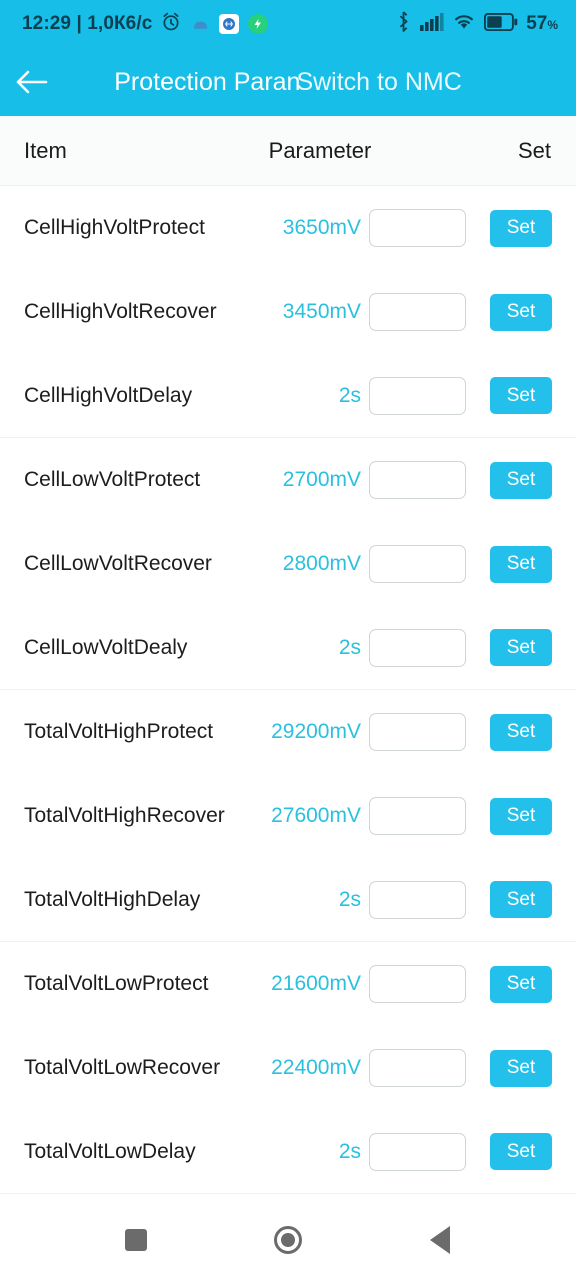 Image resolution: width=576 pixels, height=1280 pixels. Describe the element at coordinates (464, 24) in the screenshot. I see `wifi-icon` at that location.